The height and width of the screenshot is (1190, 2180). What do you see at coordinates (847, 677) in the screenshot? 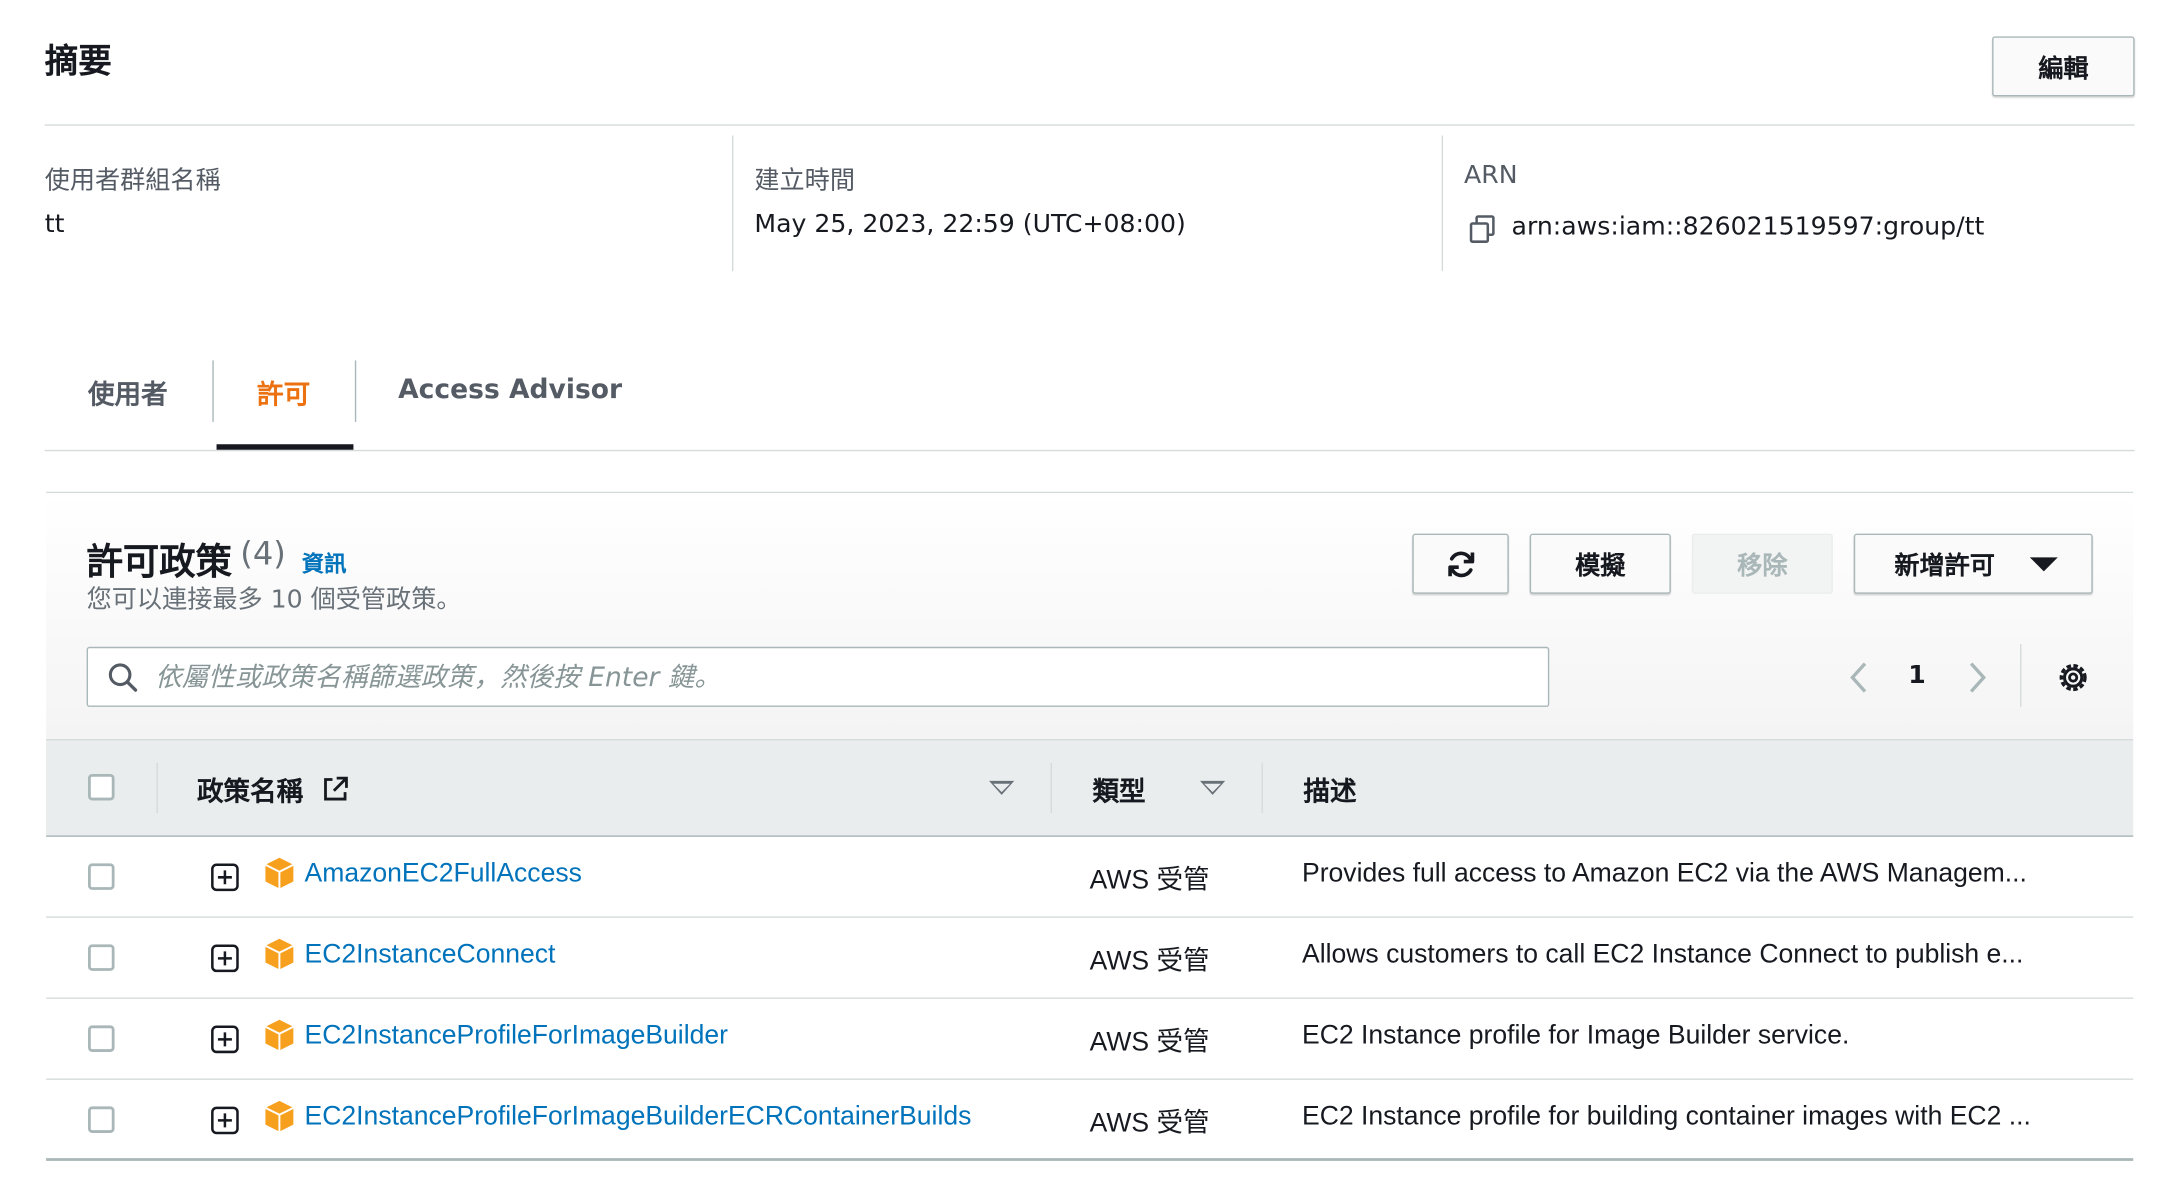
I see `search-input` at bounding box center [847, 677].